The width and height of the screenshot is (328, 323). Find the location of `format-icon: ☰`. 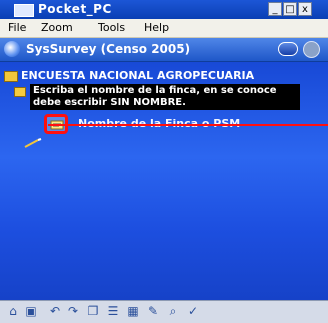

format-icon: ☰ is located at coordinates (113, 311).